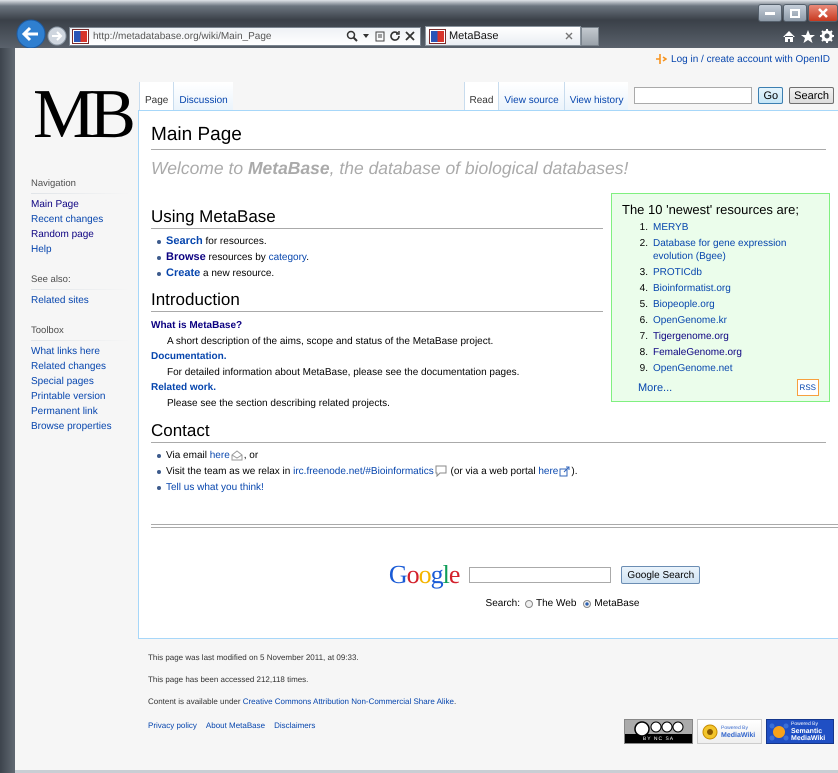 This screenshot has height=773, width=838. Describe the element at coordinates (81, 186) in the screenshot. I see `sidebar-heading: Navigation` at that location.